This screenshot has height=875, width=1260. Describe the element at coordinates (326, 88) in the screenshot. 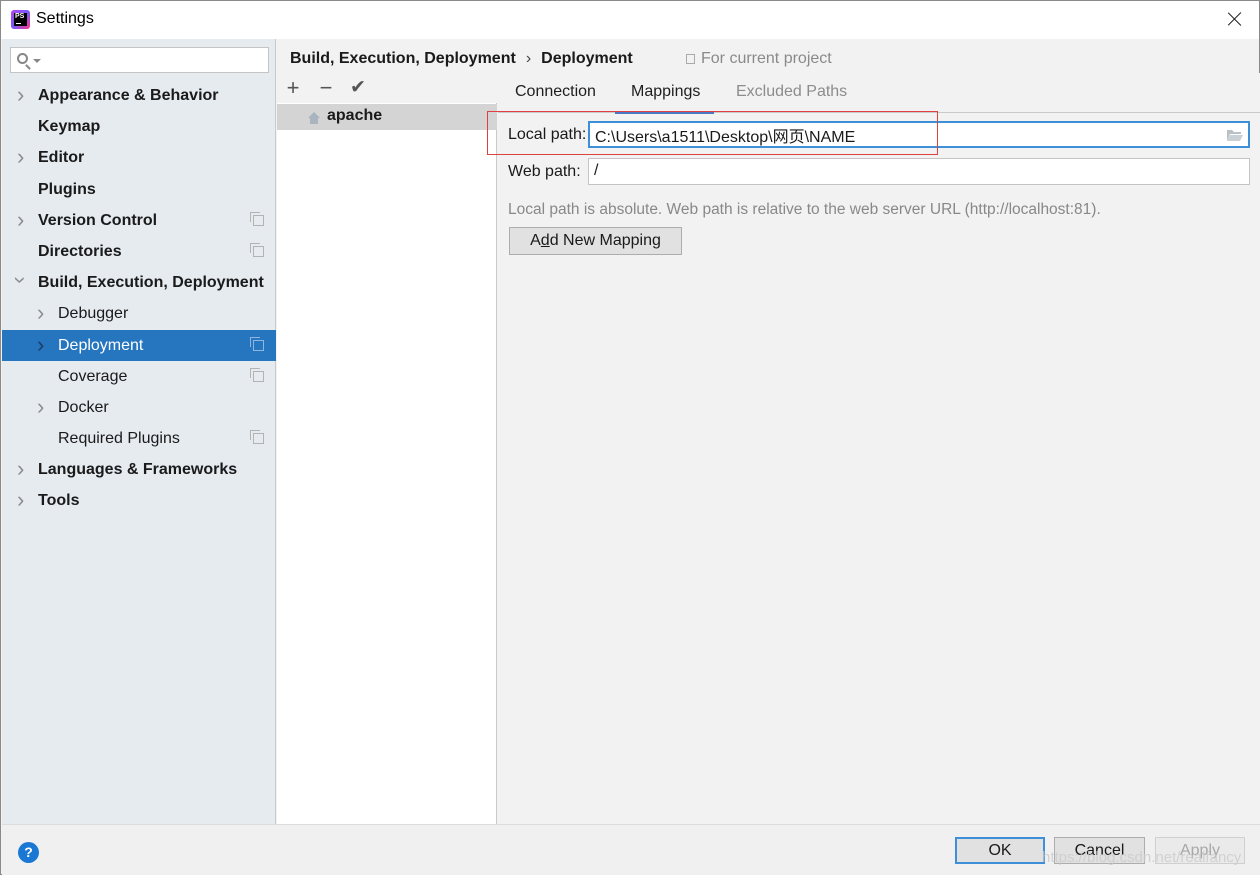

I see `remove-server-button: −` at that location.